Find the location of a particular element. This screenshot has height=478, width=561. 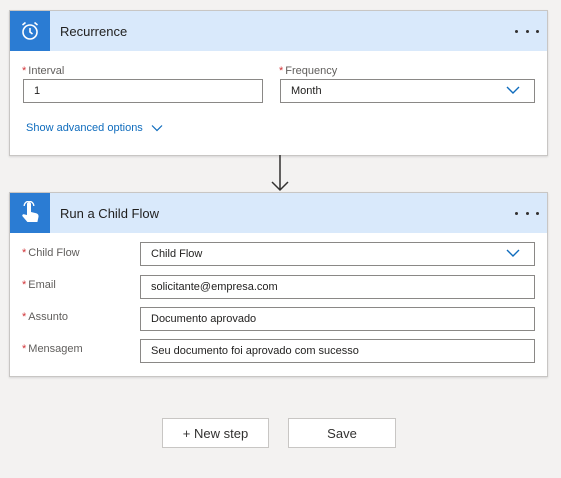

child-flow-value: Child Flow is located at coordinates (177, 254).